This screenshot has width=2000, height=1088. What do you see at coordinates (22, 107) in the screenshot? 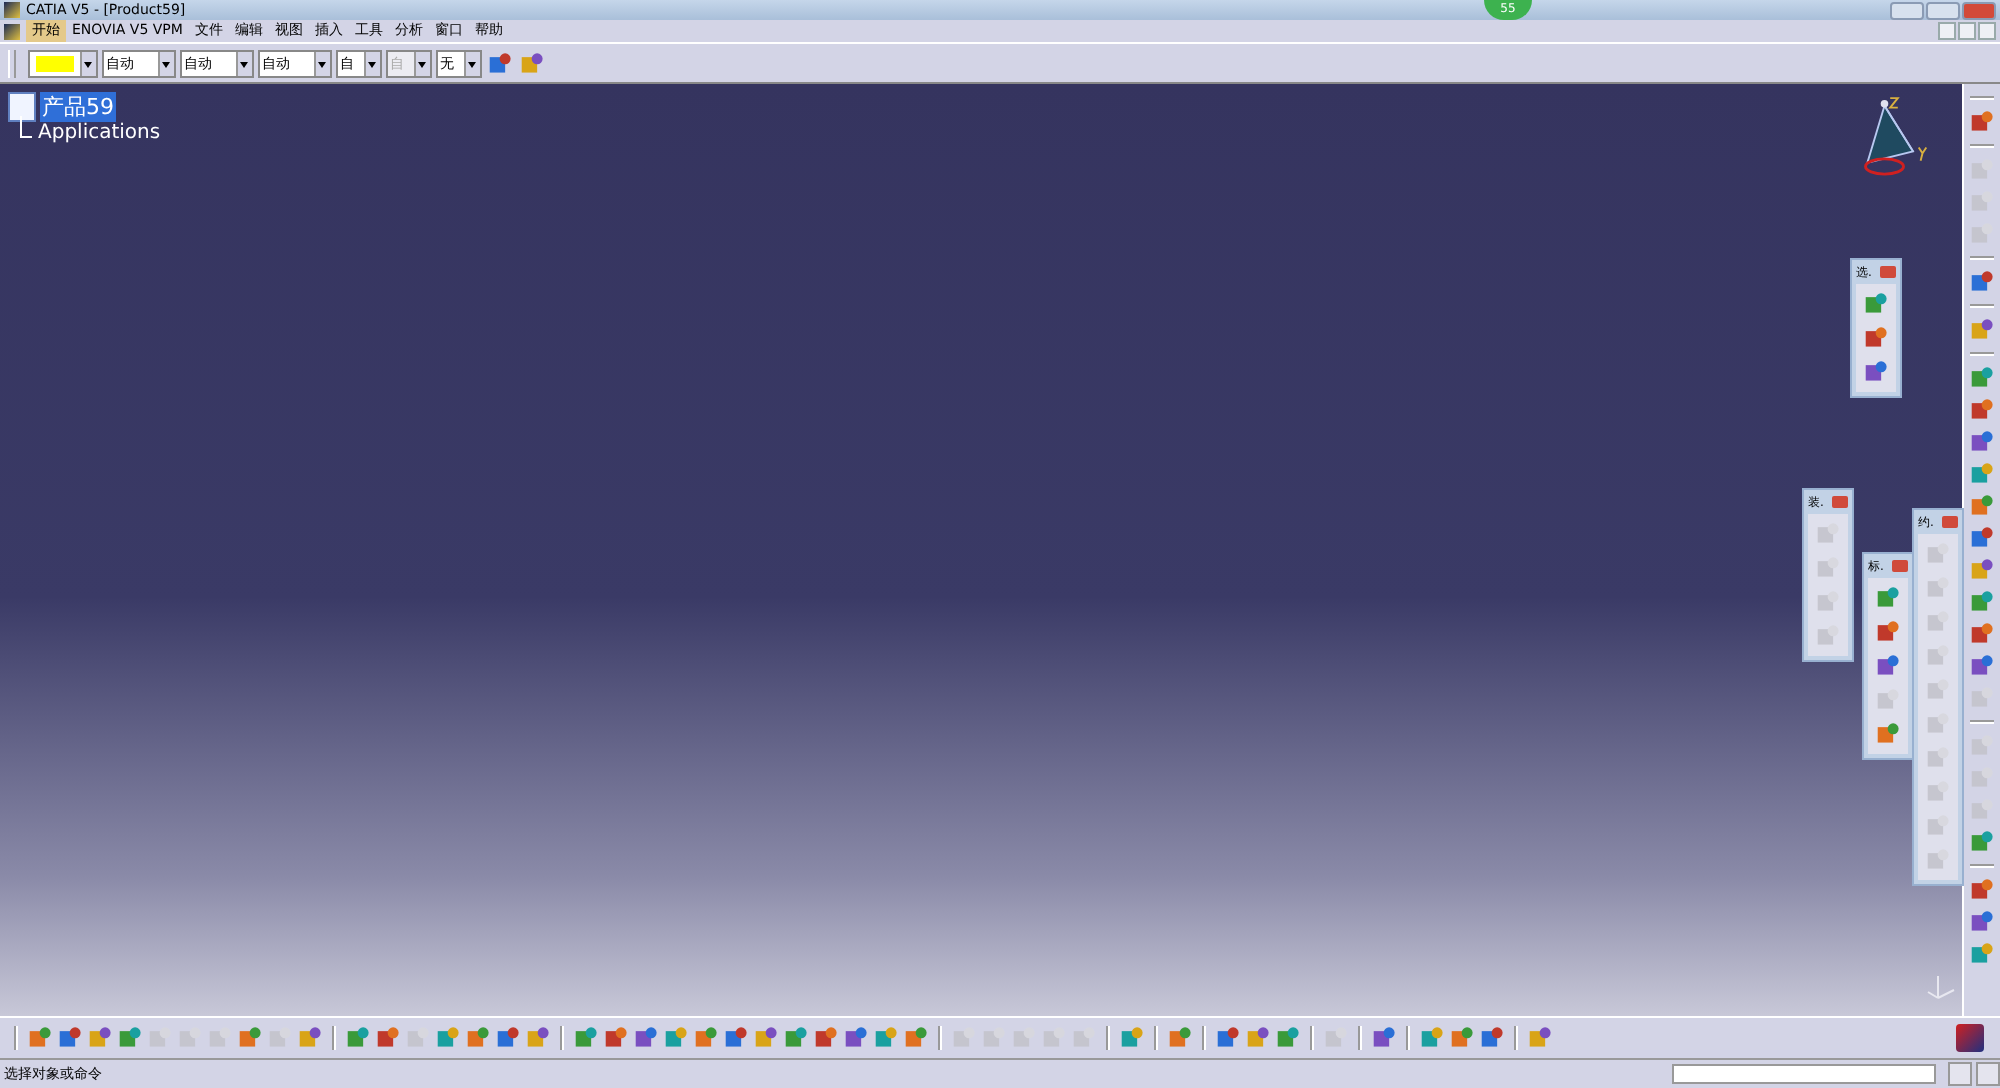
I see `document-icon` at bounding box center [22, 107].